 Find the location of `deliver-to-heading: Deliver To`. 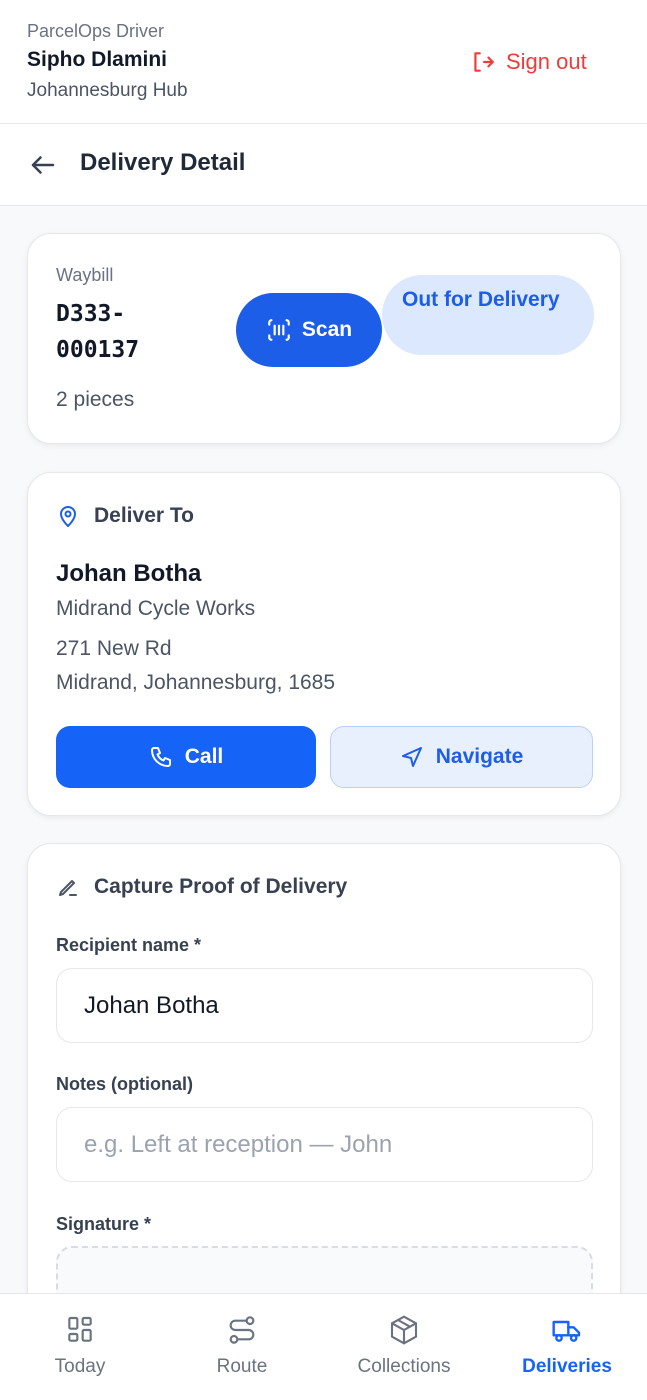

deliver-to-heading: Deliver To is located at coordinates (125, 516).